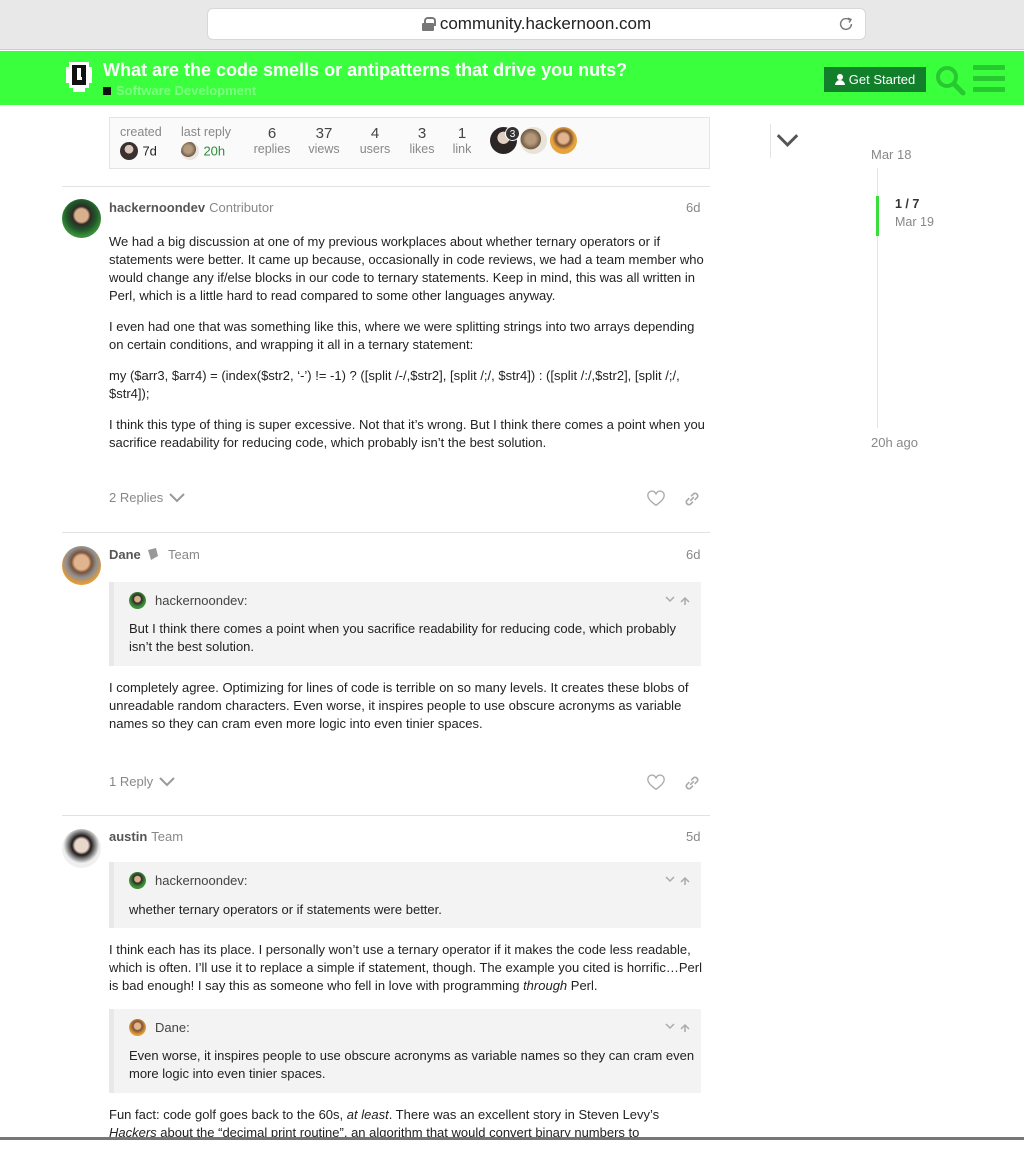 The image size is (1024, 1155). I want to click on get-started-label: Get Started, so click(882, 79).